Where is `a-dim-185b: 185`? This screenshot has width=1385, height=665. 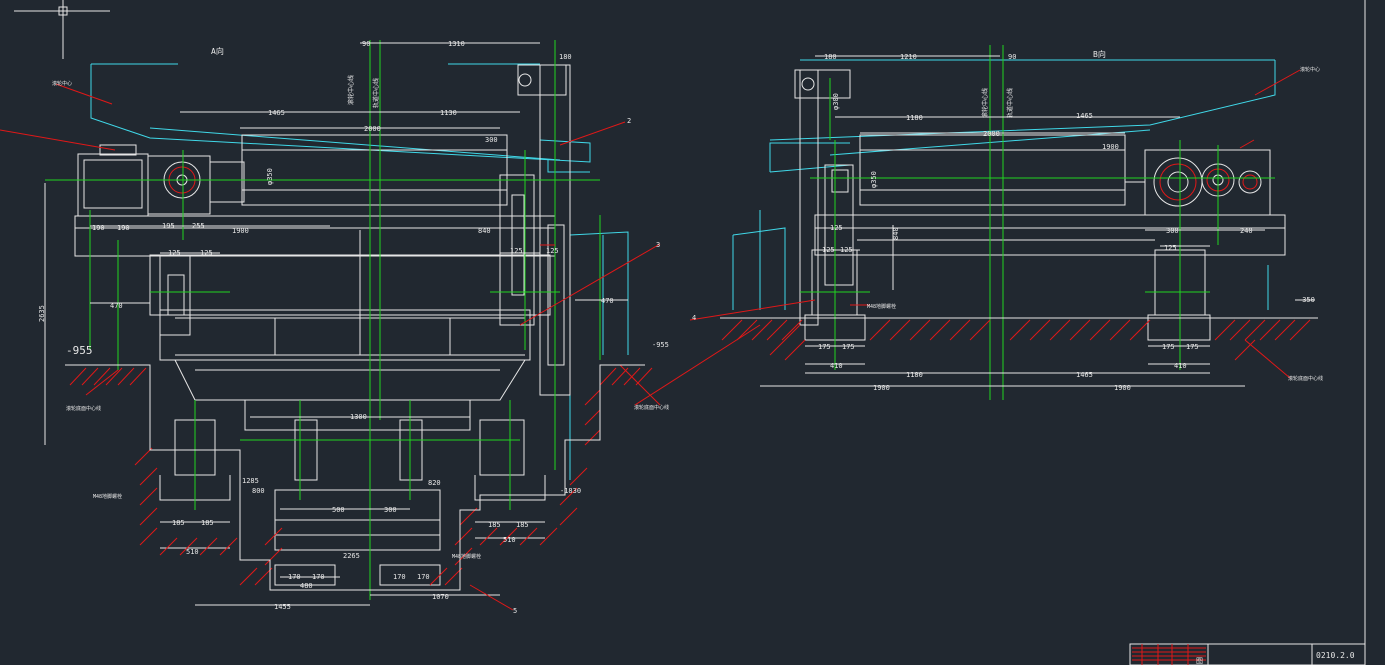
a-dim-185b: 185 is located at coordinates (207, 523).